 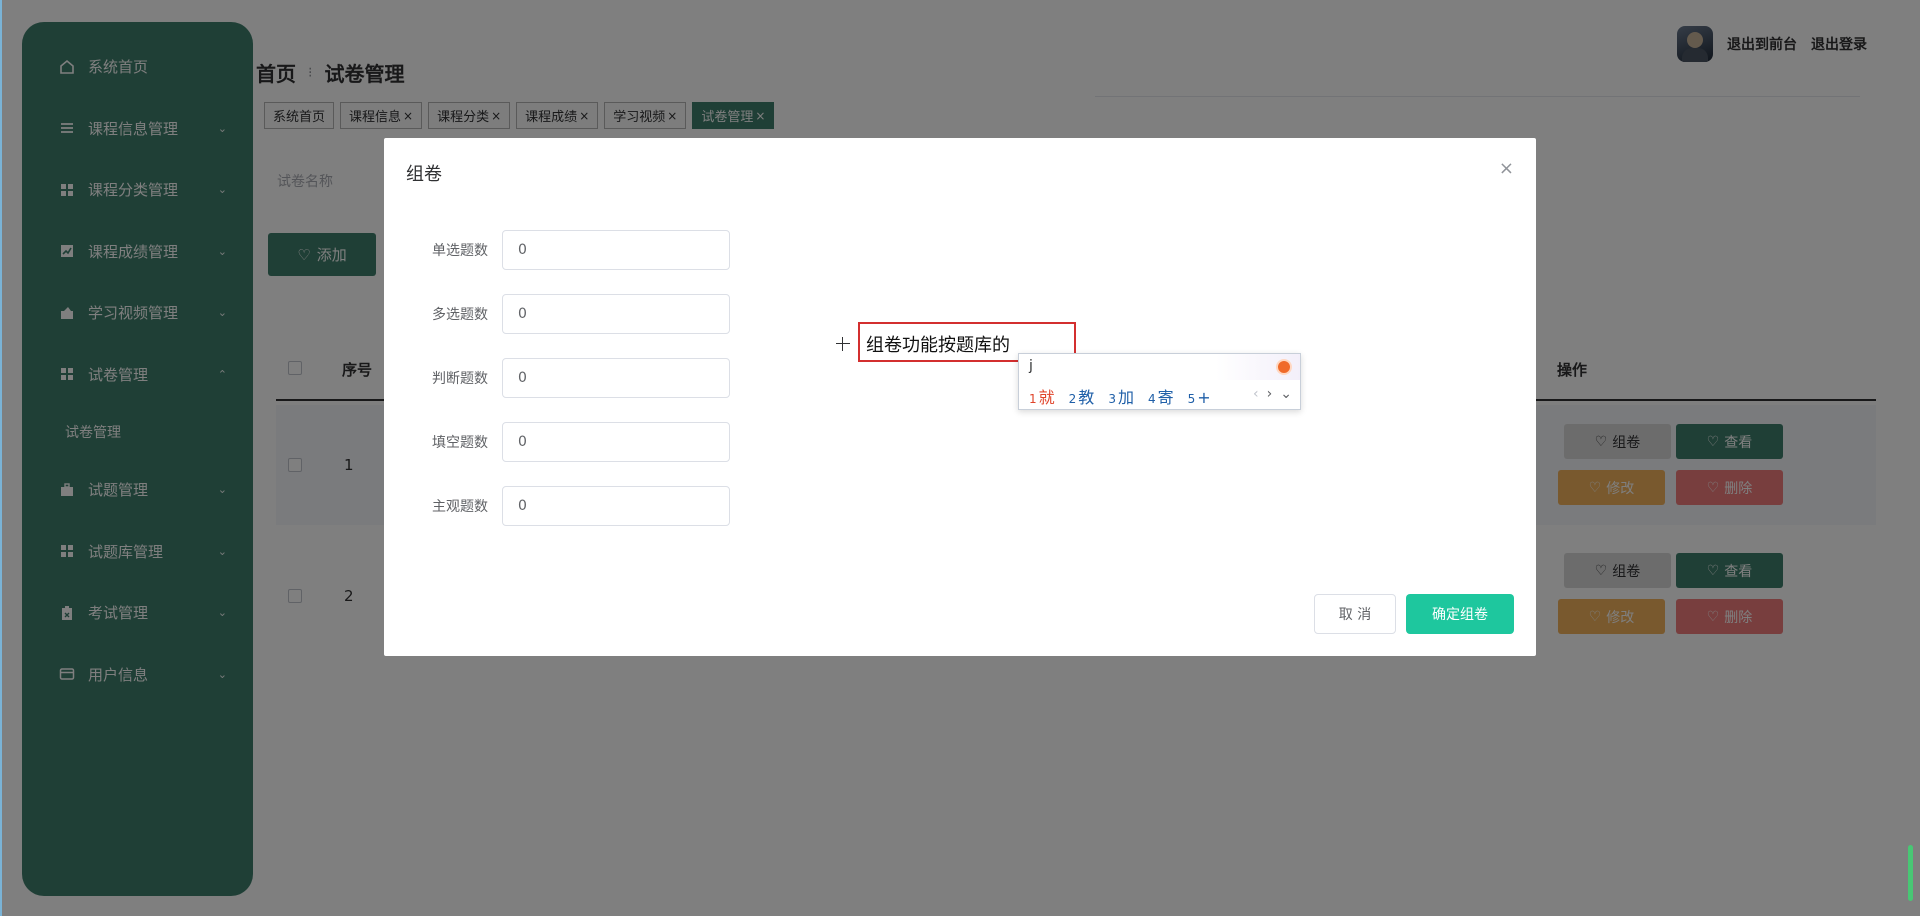 I want to click on ime-candidates: 1就 2教 3加 4寄 5 +, so click(x=1120, y=396).